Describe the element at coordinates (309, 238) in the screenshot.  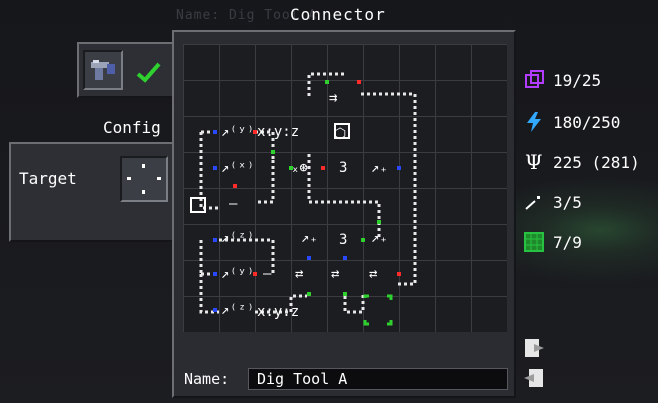
I see `add-node-2: ↗₊` at that location.